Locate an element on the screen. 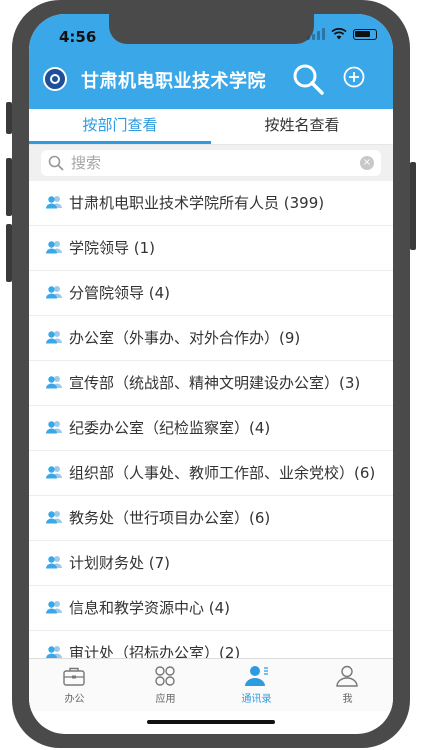 This screenshot has height=750, width=422. app-title: 甘肃机电职业技术学院 is located at coordinates (173, 81).